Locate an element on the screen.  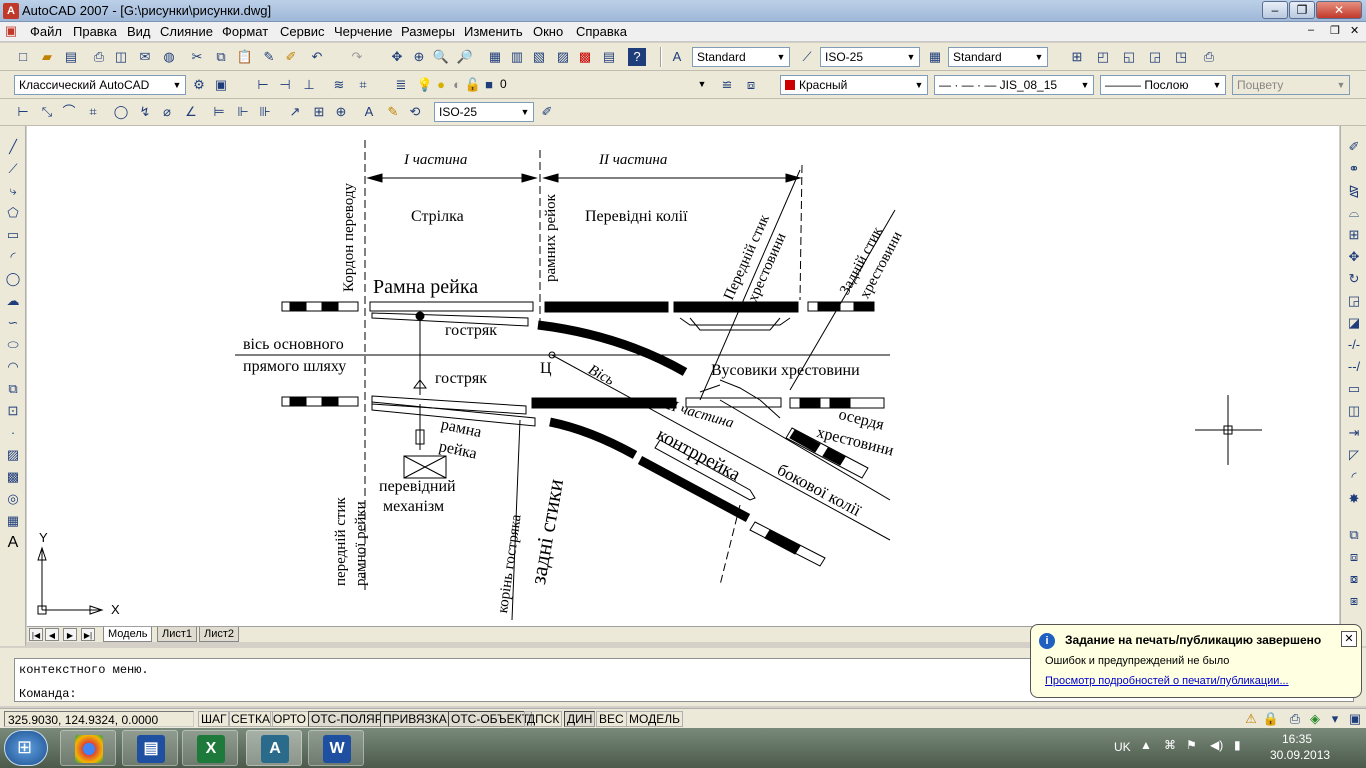
brush-icon: ✐ is located at coordinates (291, 57).